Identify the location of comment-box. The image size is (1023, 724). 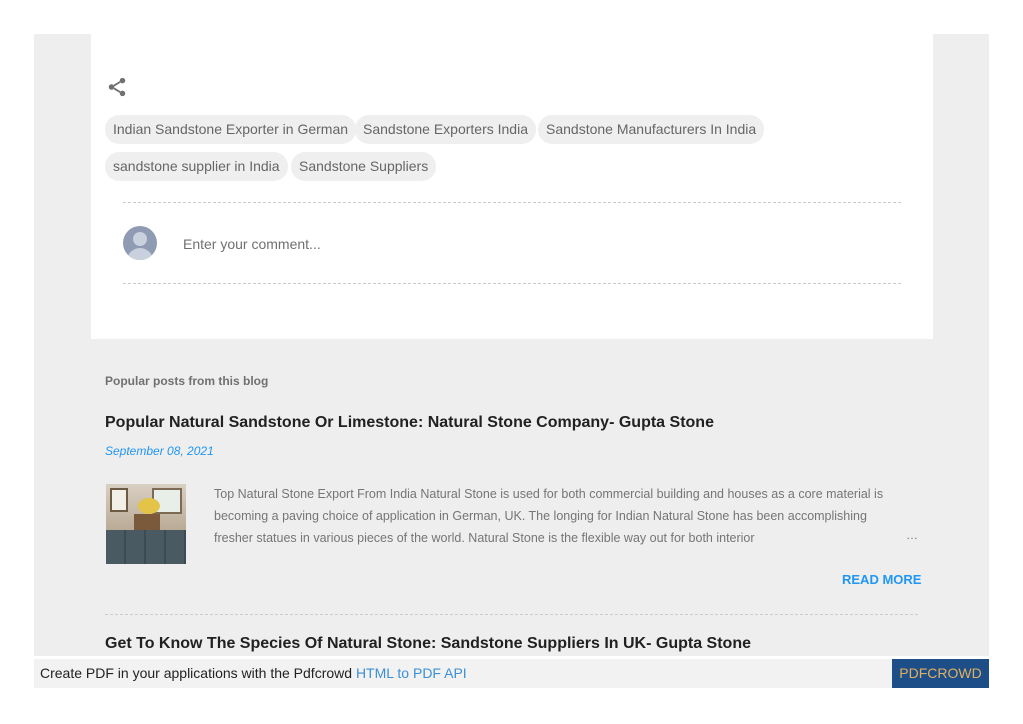
(512, 243).